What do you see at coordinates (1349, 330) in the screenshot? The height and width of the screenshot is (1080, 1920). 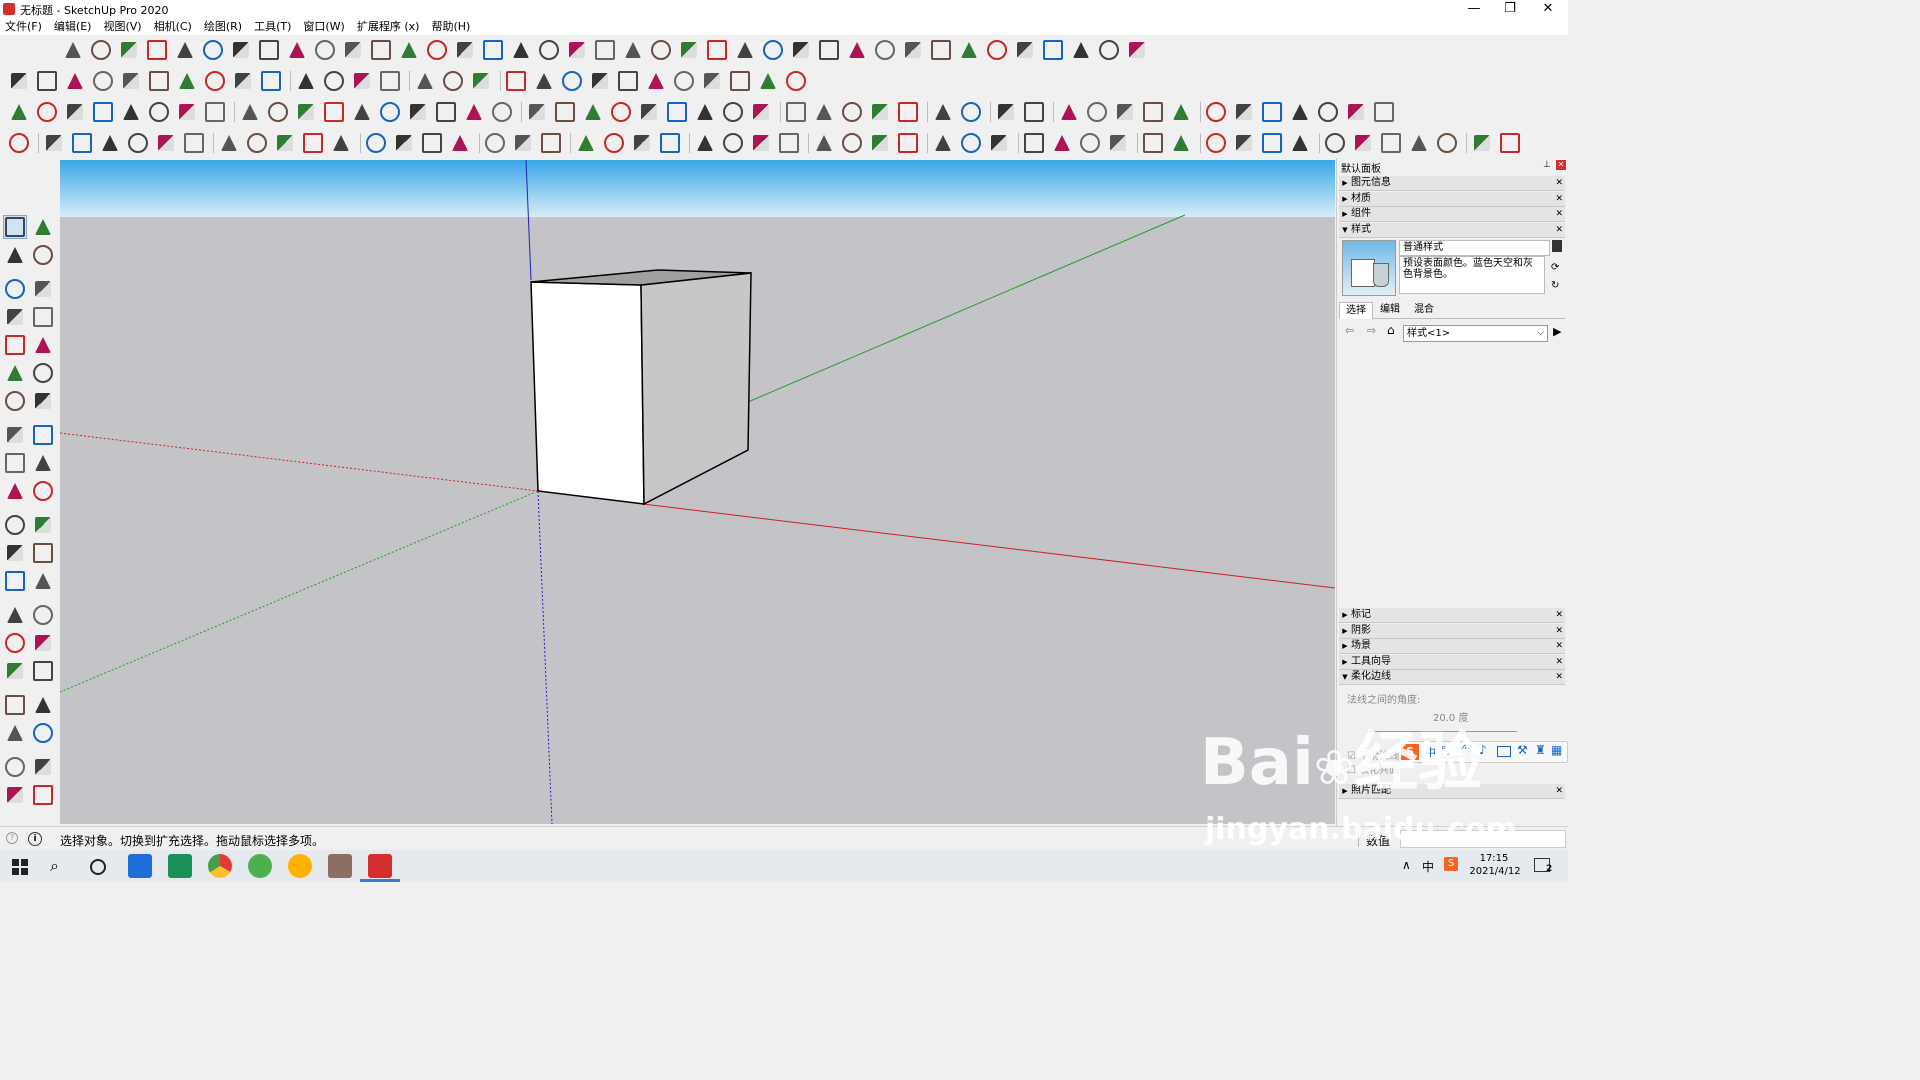 I see `back-arrow-icon: ⇦` at bounding box center [1349, 330].